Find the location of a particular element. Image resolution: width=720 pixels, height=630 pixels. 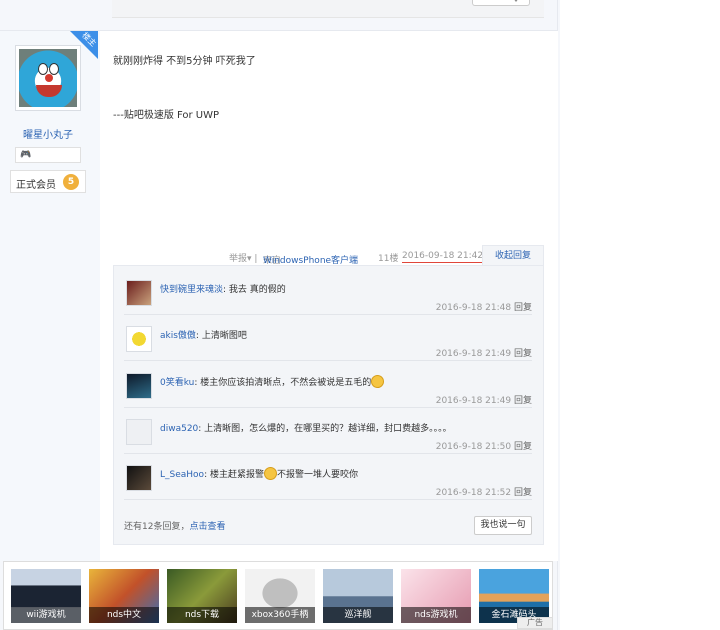

ad-item: nds游戏机 is located at coordinates (436, 596).